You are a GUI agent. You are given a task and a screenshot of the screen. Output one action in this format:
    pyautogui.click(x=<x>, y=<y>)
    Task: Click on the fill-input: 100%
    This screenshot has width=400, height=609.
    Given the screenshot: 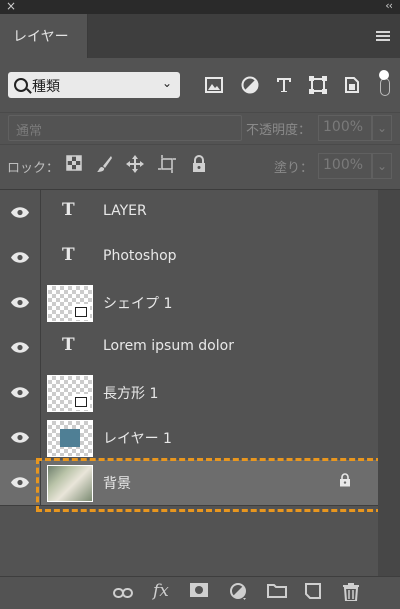 What is the action you would take?
    pyautogui.click(x=345, y=166)
    